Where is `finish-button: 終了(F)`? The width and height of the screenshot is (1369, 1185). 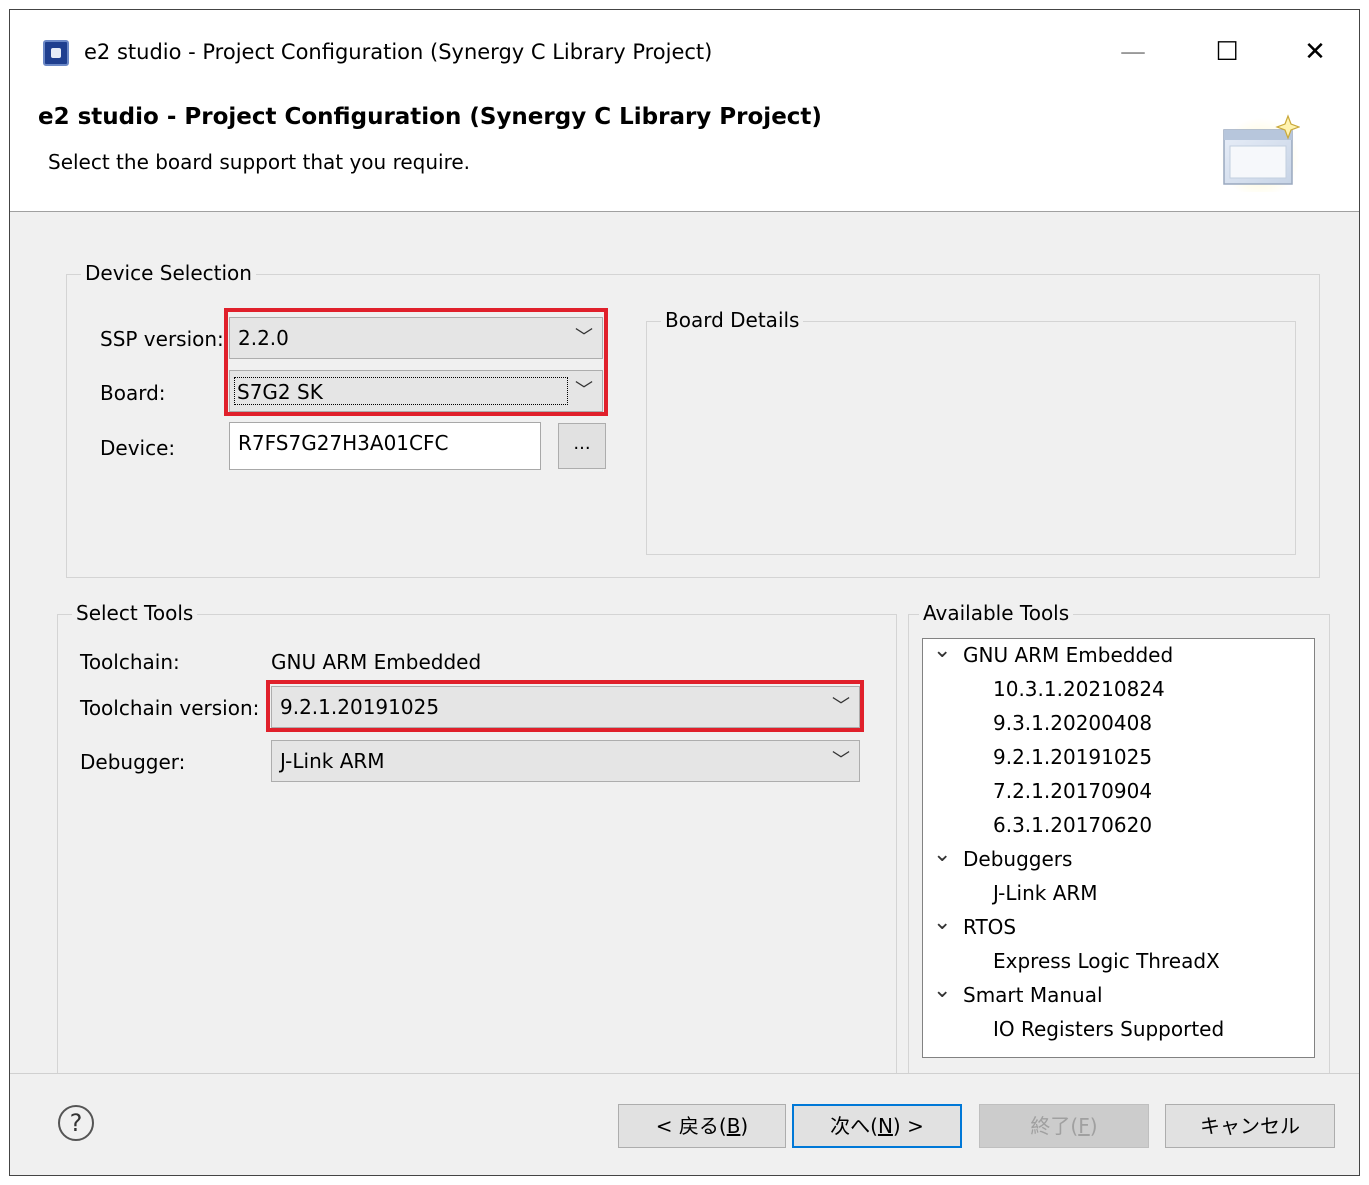
finish-button: 終了(F) is located at coordinates (1064, 1126).